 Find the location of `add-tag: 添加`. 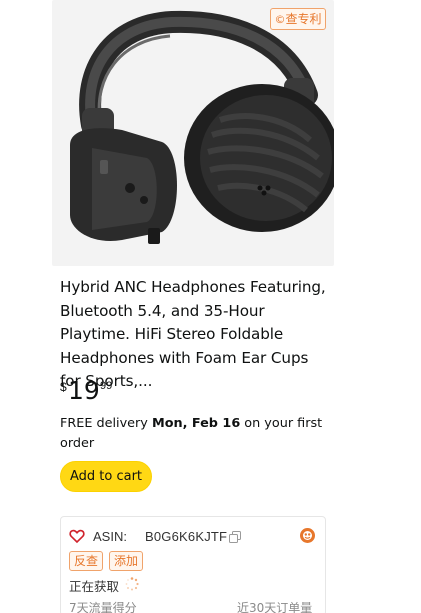

add-tag: 添加 is located at coordinates (126, 561).